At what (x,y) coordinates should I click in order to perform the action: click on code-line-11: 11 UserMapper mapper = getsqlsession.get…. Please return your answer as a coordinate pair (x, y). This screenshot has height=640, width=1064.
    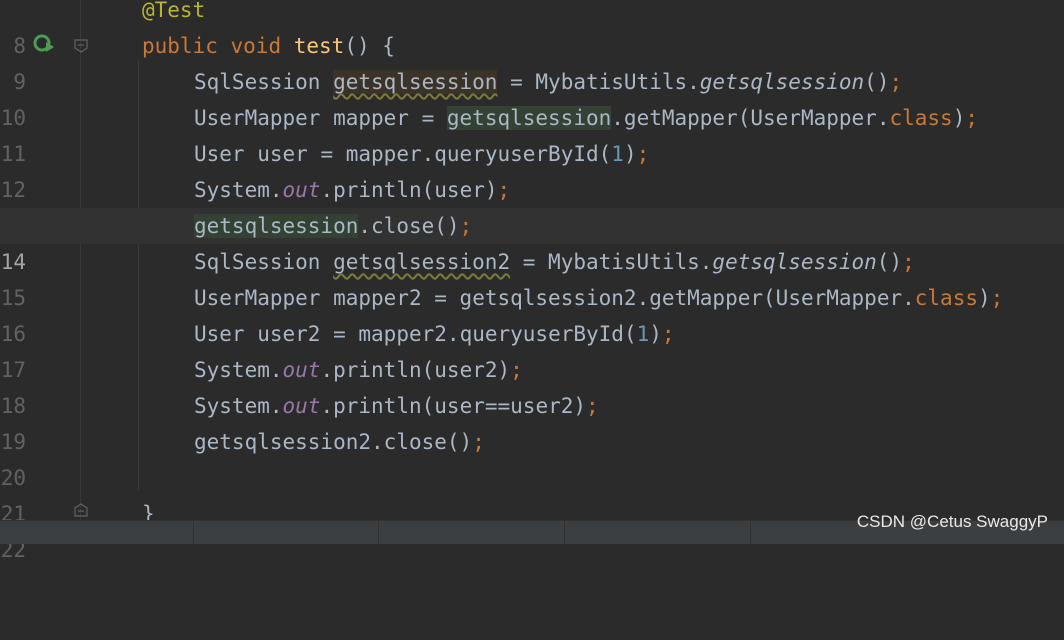
    Looking at the image, I should click on (532, 133).